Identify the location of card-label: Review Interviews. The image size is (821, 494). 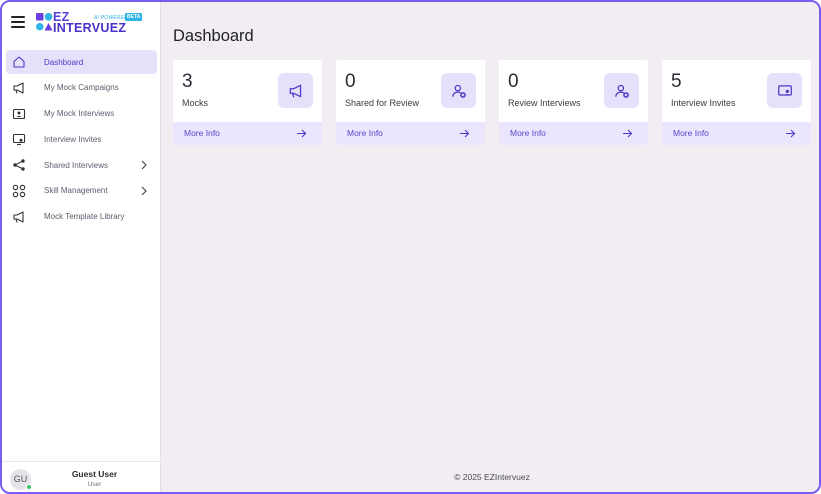
(544, 103).